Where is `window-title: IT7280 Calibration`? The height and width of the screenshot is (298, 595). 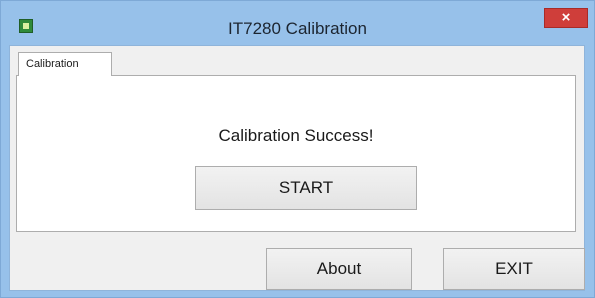
window-title: IT7280 Calibration is located at coordinates (297, 28).